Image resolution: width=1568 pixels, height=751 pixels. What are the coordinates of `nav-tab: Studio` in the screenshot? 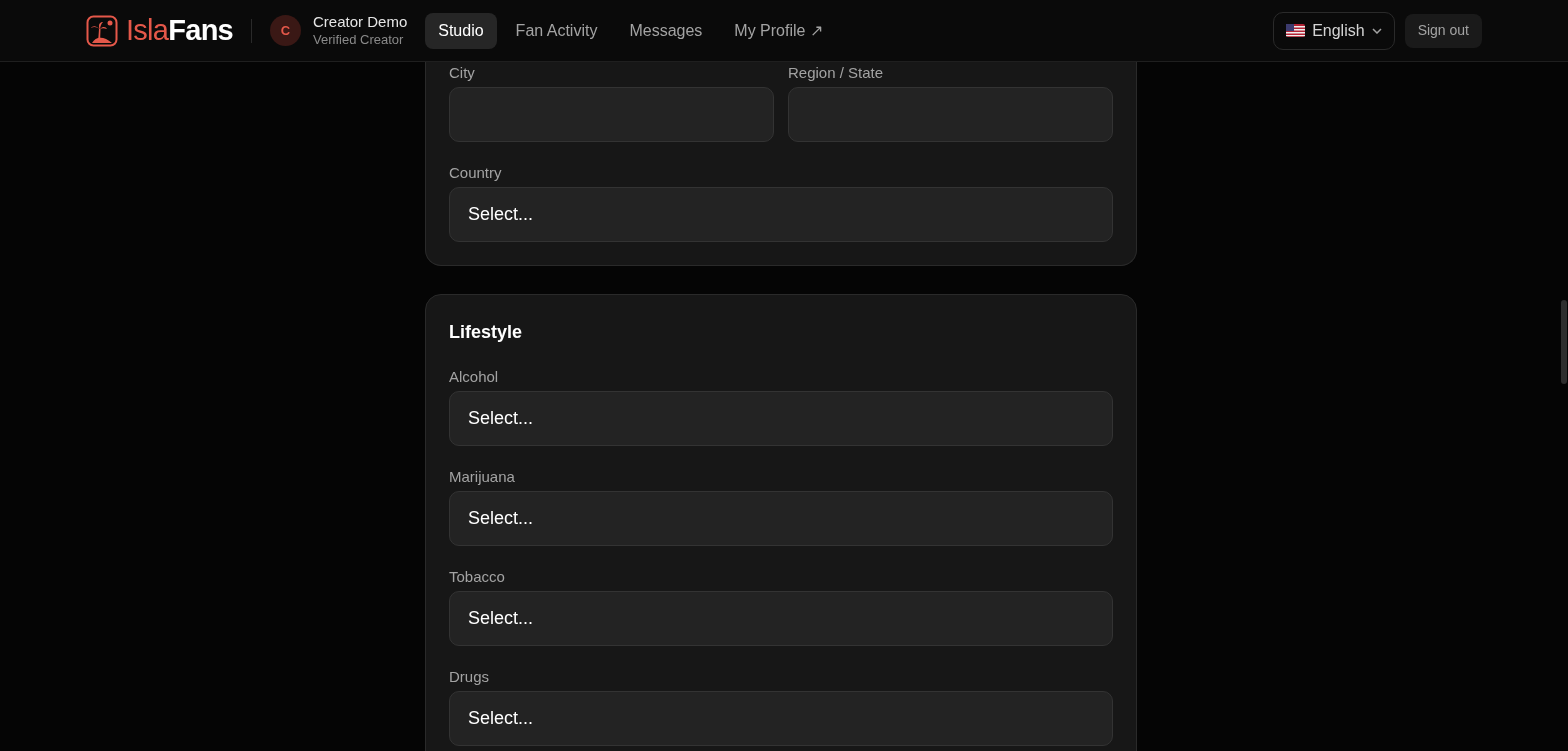 It's located at (461, 30).